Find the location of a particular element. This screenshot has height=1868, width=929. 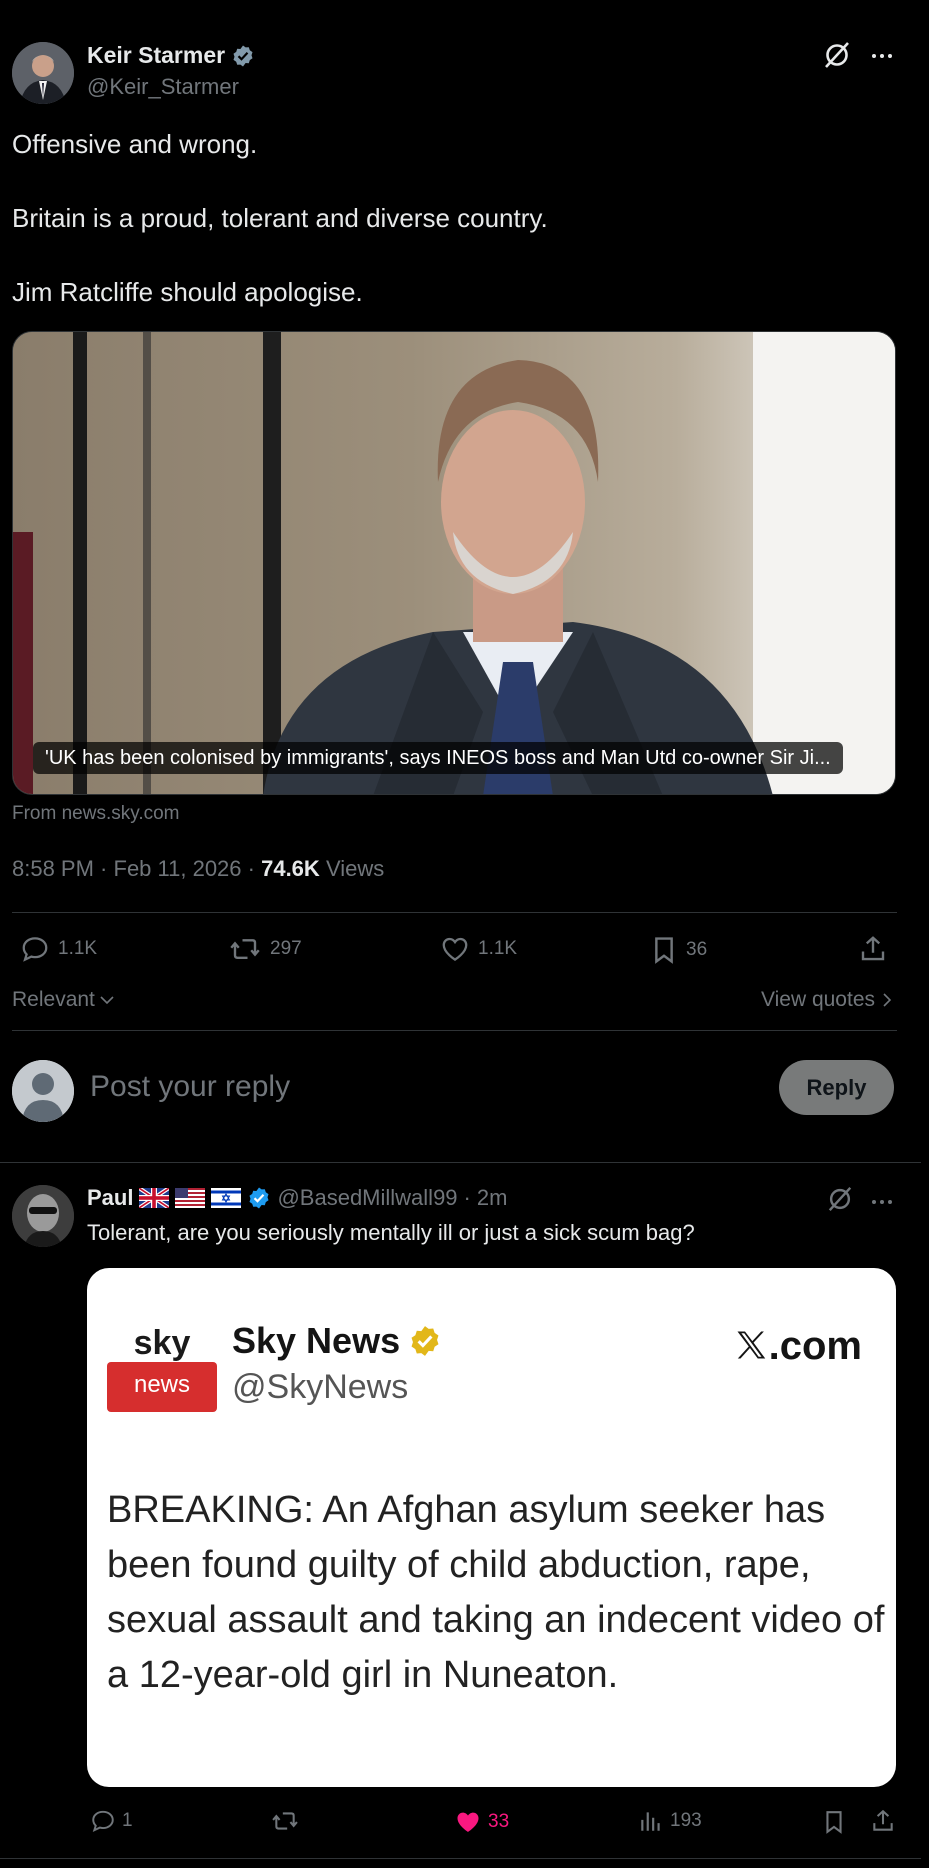

like-button: 1.1K is located at coordinates (478, 949).